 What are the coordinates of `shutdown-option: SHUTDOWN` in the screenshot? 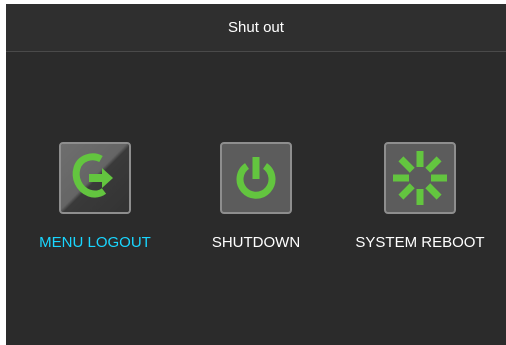 It's located at (256, 199).